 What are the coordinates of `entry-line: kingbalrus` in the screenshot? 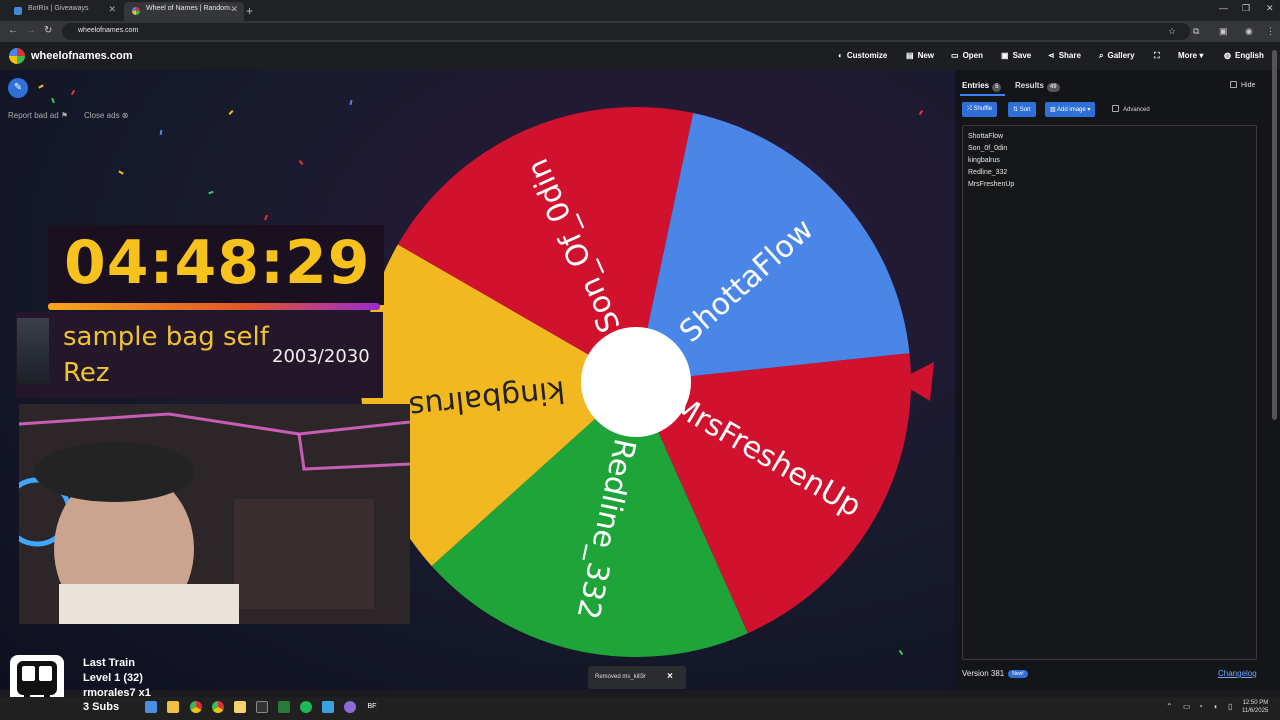 It's located at (984, 160).